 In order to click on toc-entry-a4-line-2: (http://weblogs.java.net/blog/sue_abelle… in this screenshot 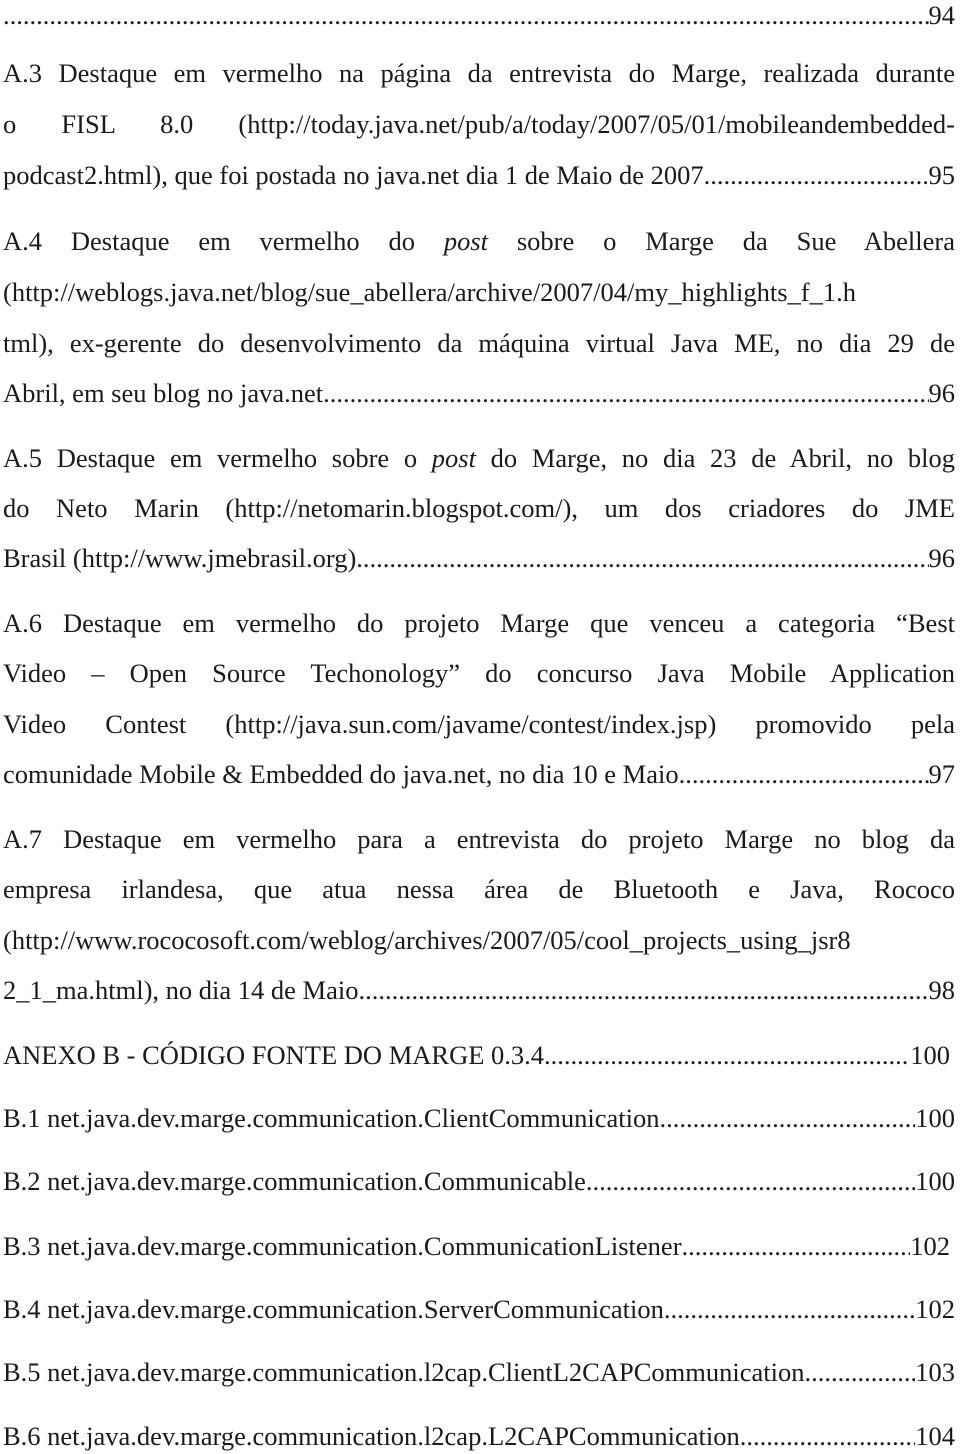, I will do `click(479, 292)`.